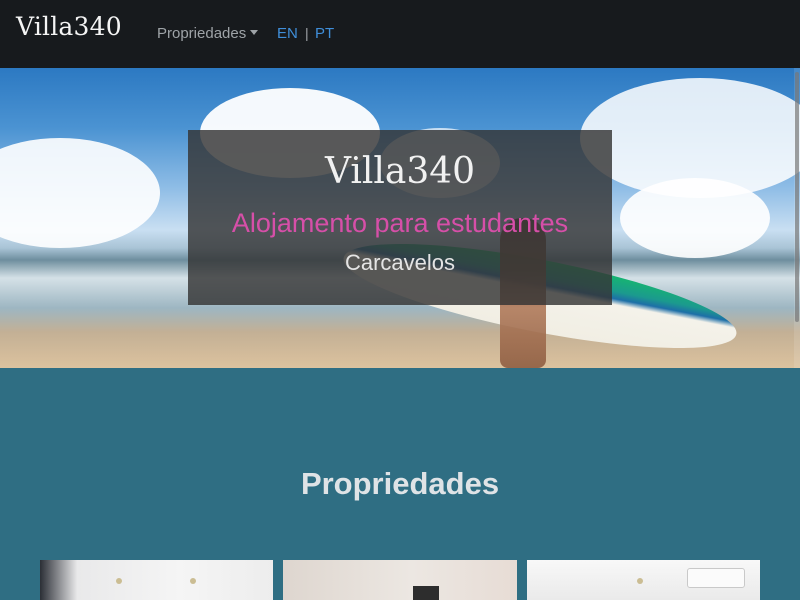  Describe the element at coordinates (426, 593) in the screenshot. I see `wall-frame` at that location.